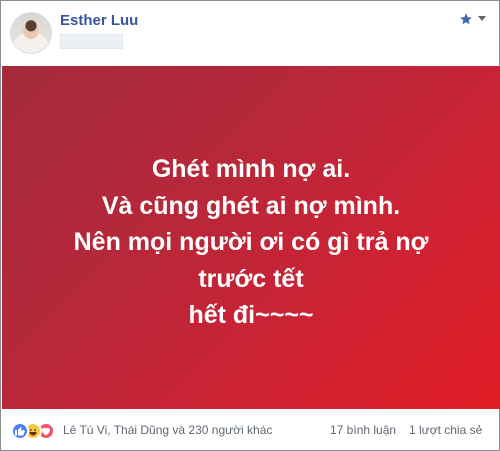 The height and width of the screenshot is (451, 500). I want to click on chevron-down-icon, so click(482, 18).